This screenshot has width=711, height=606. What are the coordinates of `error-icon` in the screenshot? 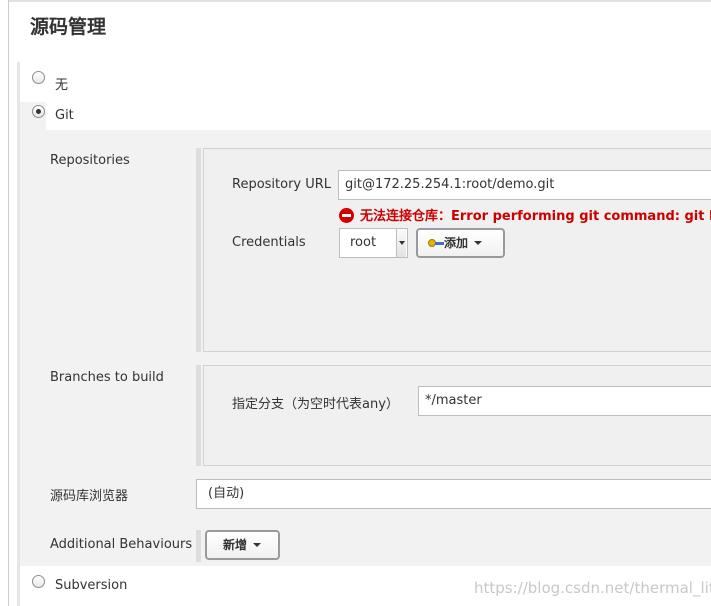 It's located at (346, 215).